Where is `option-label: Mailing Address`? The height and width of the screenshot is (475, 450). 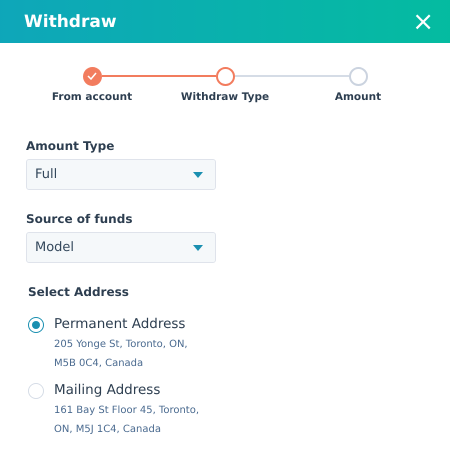 option-label: Mailing Address is located at coordinates (108, 390).